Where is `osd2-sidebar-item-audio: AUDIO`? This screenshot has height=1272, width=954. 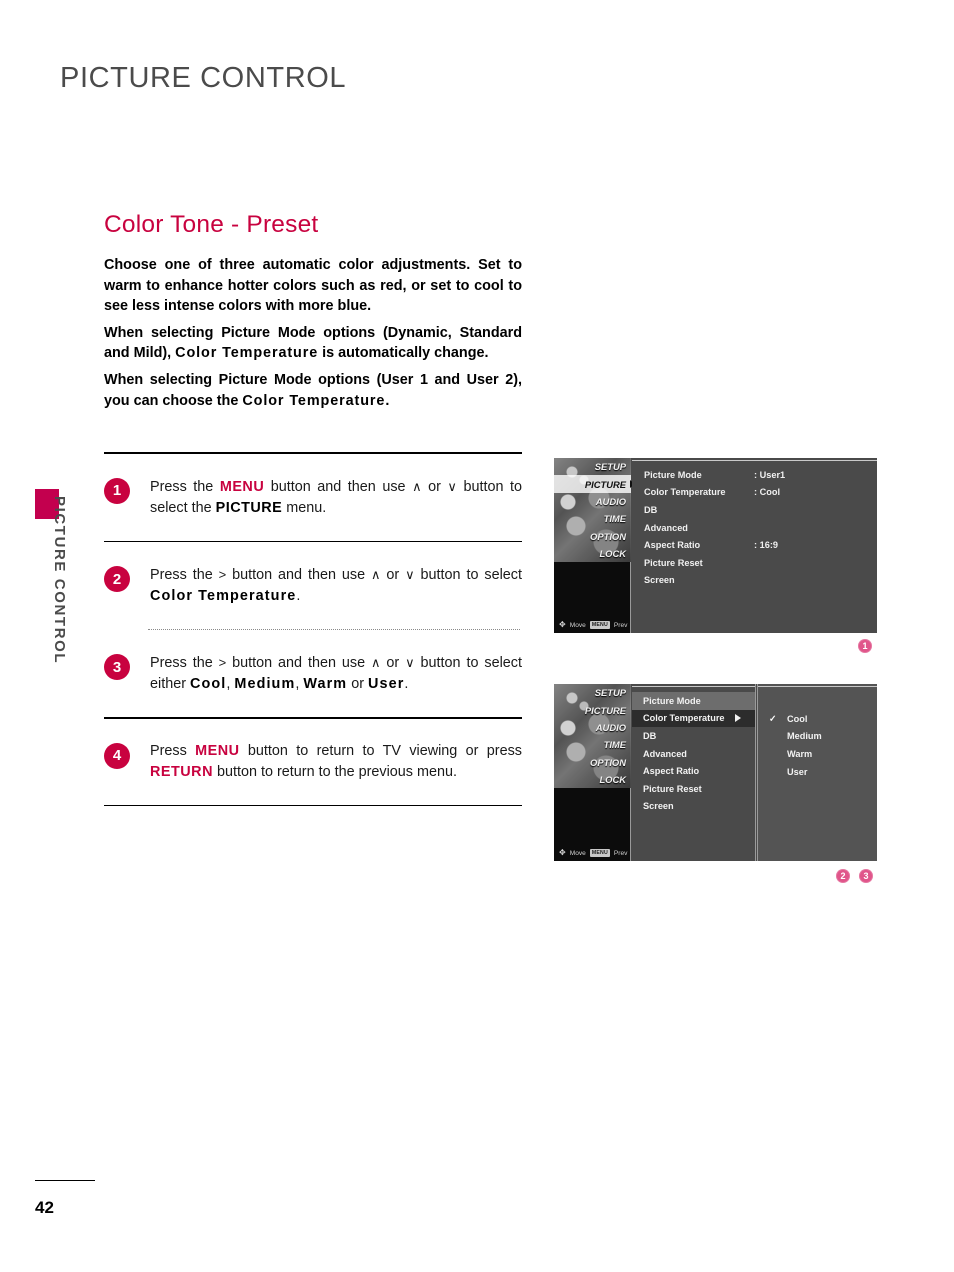 osd2-sidebar-item-audio: AUDIO is located at coordinates (592, 727).